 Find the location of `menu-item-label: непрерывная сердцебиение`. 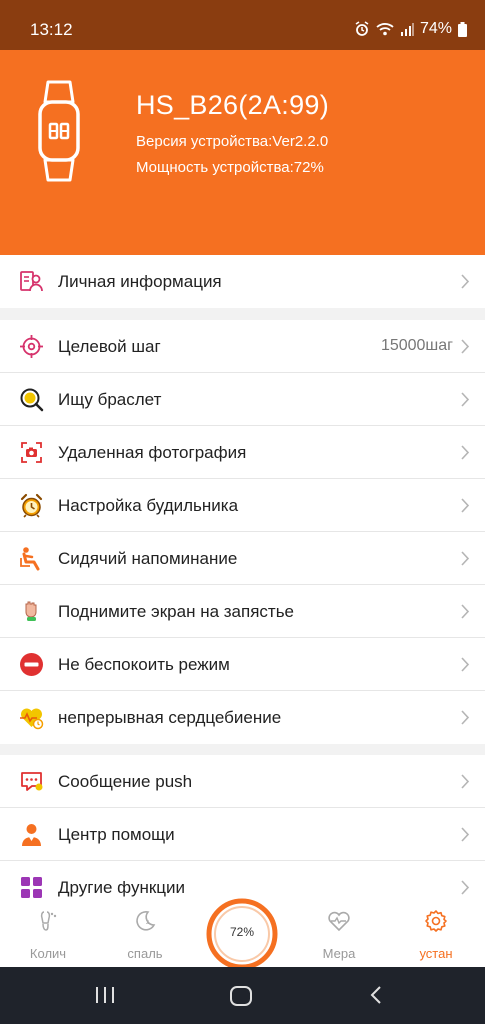

menu-item-label: непрерывная сердцебиение is located at coordinates (170, 717).